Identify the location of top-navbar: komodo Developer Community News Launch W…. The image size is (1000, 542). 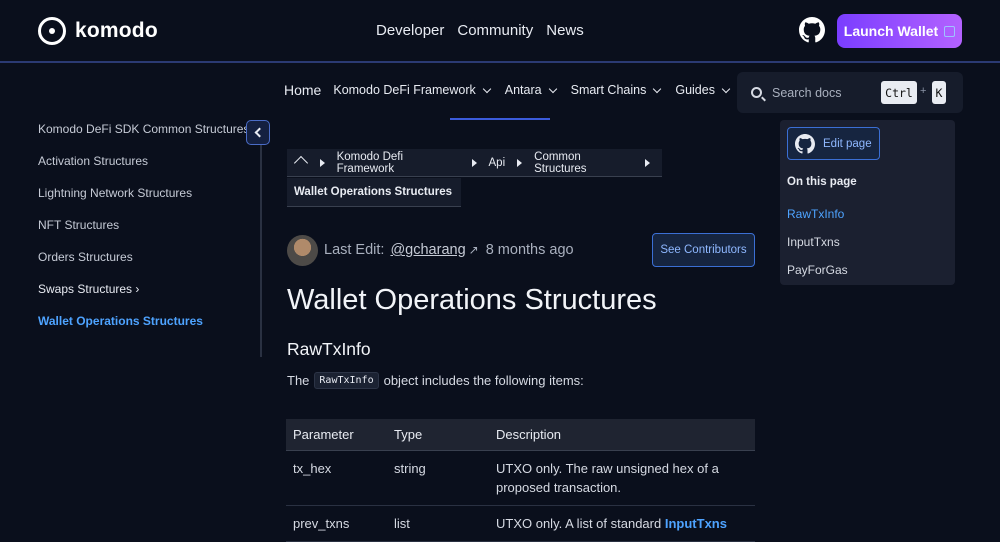
(500, 31).